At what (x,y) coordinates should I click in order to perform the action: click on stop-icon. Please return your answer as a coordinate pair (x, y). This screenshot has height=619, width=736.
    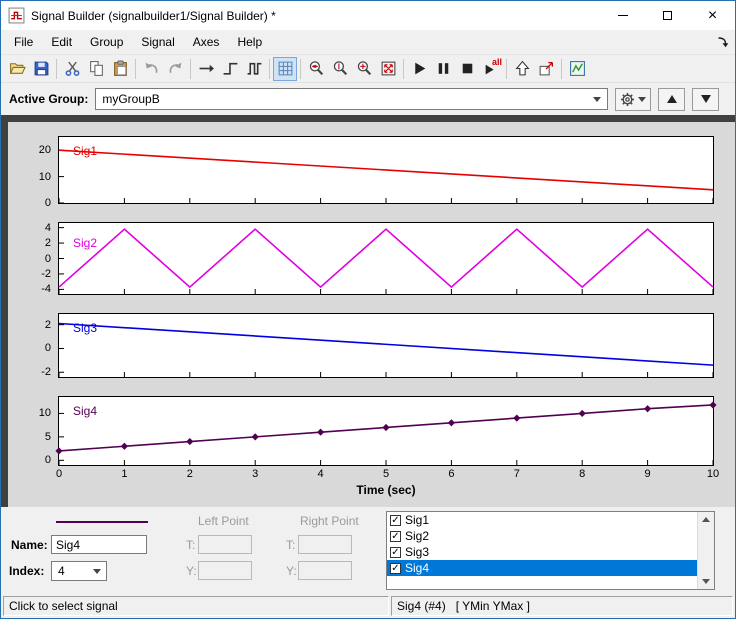
    Looking at the image, I should click on (467, 69).